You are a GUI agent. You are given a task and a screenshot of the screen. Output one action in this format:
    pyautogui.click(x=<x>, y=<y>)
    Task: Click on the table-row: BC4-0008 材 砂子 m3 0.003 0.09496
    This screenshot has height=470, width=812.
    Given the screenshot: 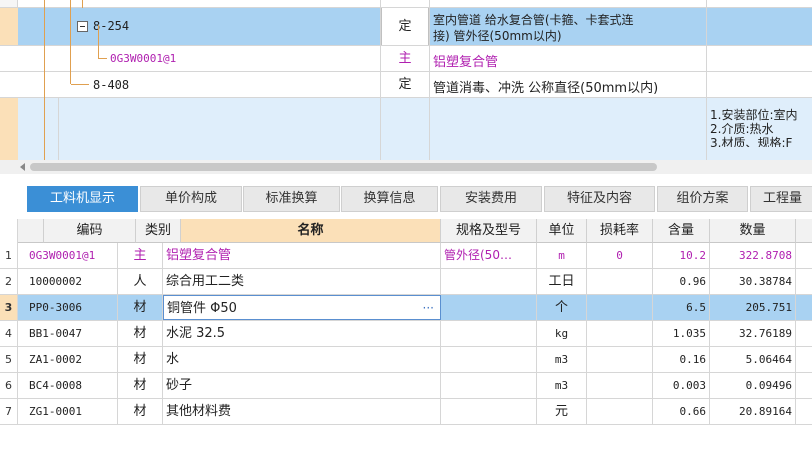 What is the action you would take?
    pyautogui.click(x=415, y=386)
    